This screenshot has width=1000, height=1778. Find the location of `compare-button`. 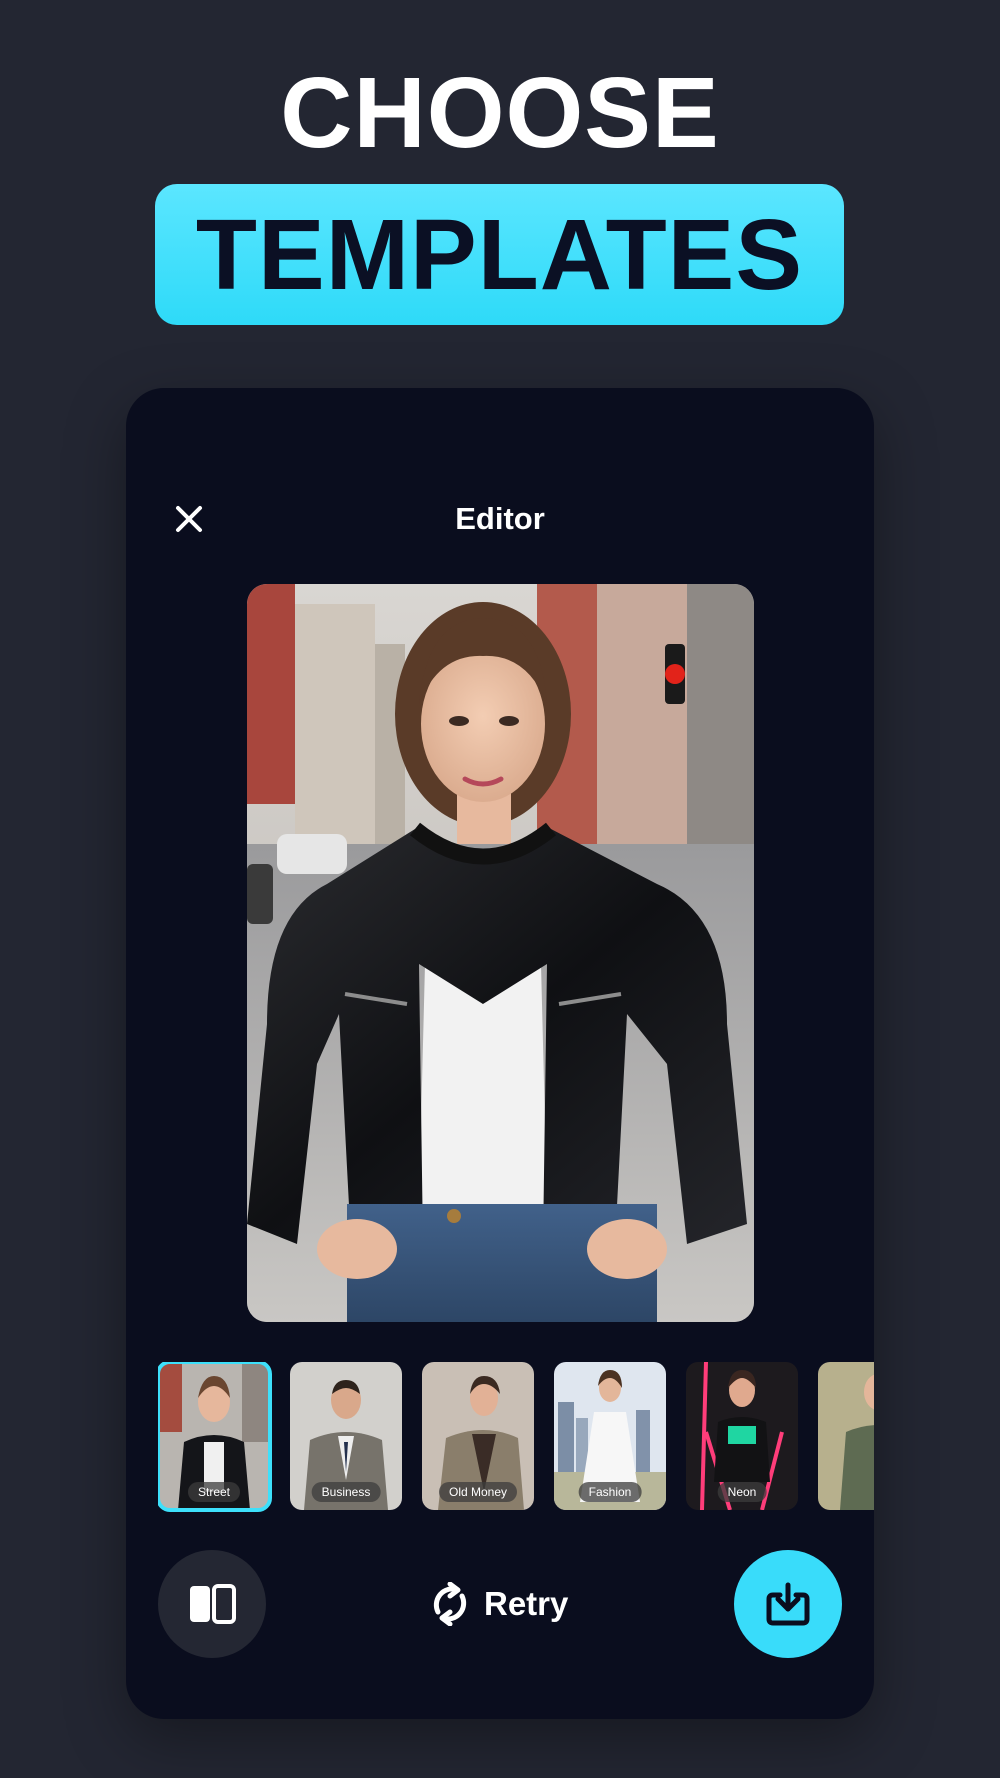

compare-button is located at coordinates (212, 1604).